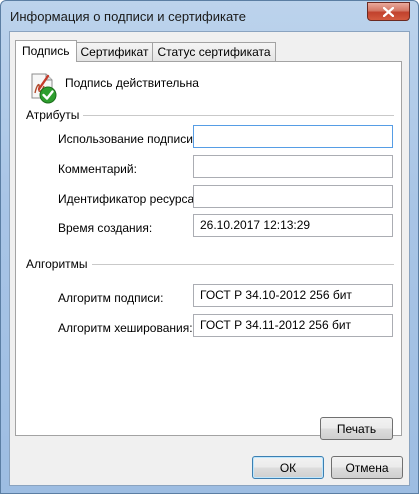  I want to click on signature-algorithm-field: ГОСТ Р 34.10-2012 256 бит, so click(293, 295).